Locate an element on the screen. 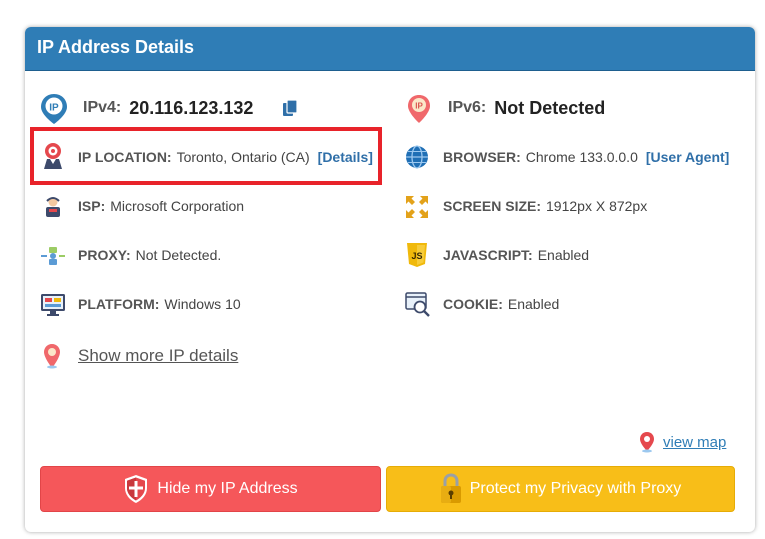  browser-value: Chrome 133.0.0.0 is located at coordinates (581, 157).